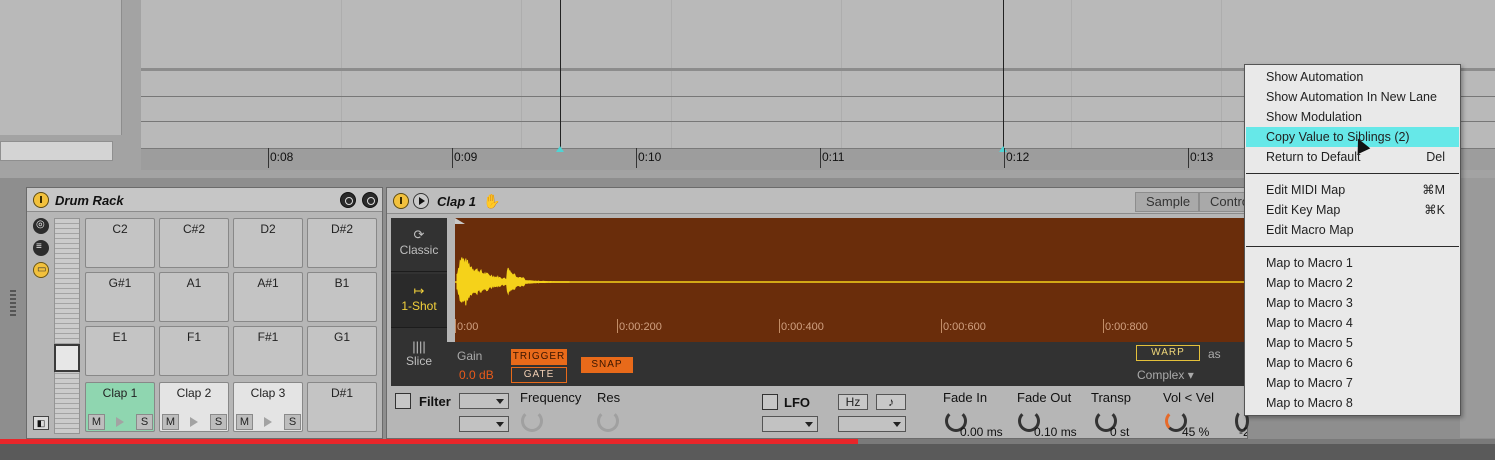 Image resolution: width=1495 pixels, height=460 pixels. Describe the element at coordinates (460, 221) in the screenshot. I see `start-marker` at that location.